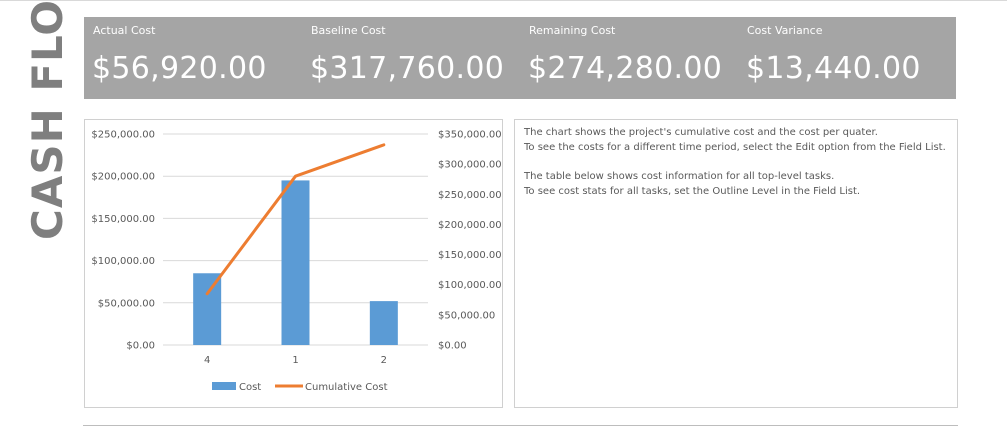  I want to click on kpi-actual-cost: Actual Cost $56,920.00, so click(193, 58).